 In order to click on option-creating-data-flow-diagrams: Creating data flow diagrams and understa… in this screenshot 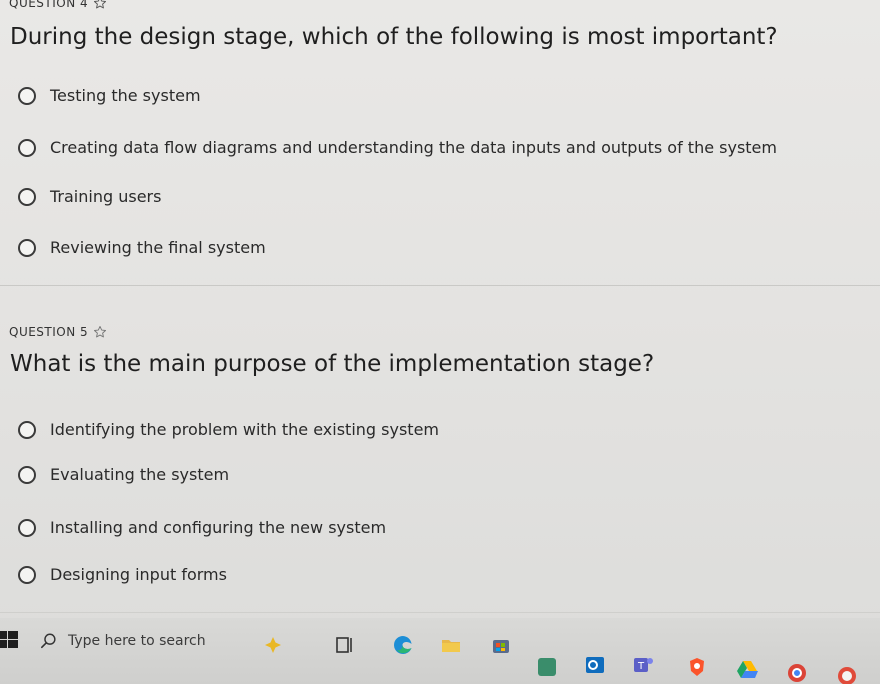, I will do `click(397, 147)`.